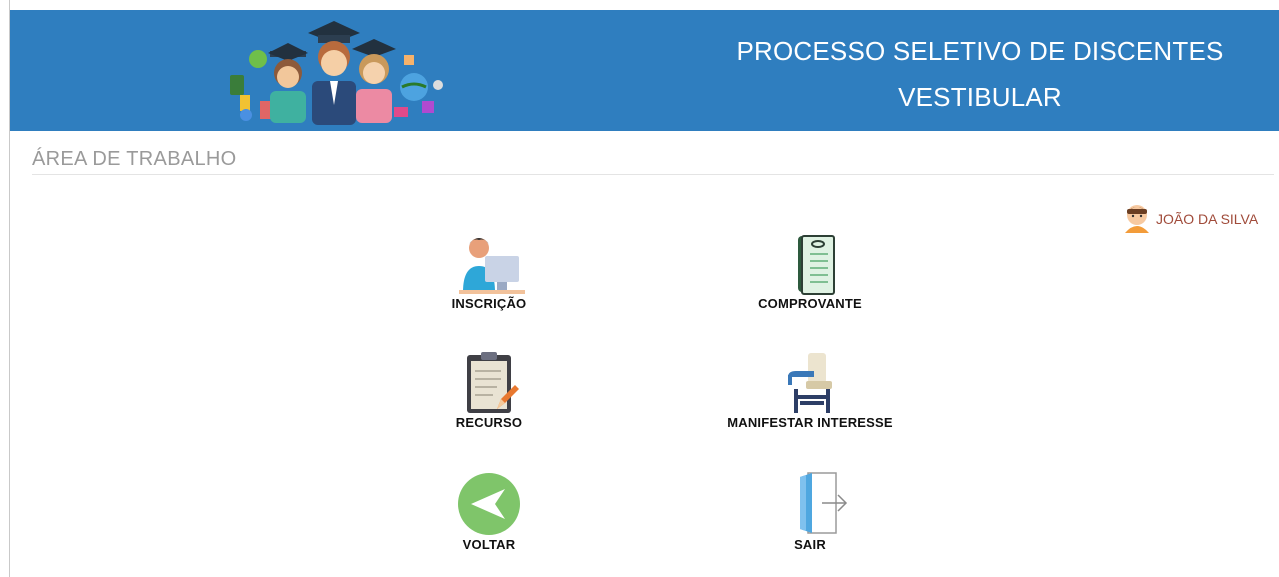 The width and height of the screenshot is (1279, 577). I want to click on menu-item-comprovante: COMPROVANTE, so click(810, 272).